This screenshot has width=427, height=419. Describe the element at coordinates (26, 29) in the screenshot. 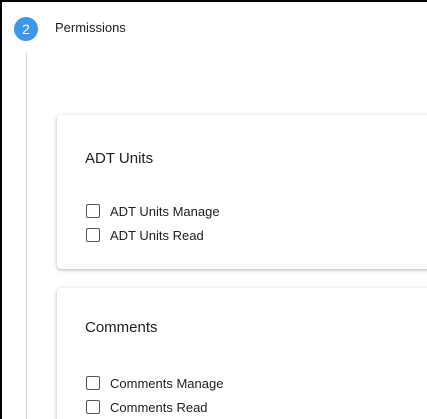

I see `step-number-badge: 2` at that location.